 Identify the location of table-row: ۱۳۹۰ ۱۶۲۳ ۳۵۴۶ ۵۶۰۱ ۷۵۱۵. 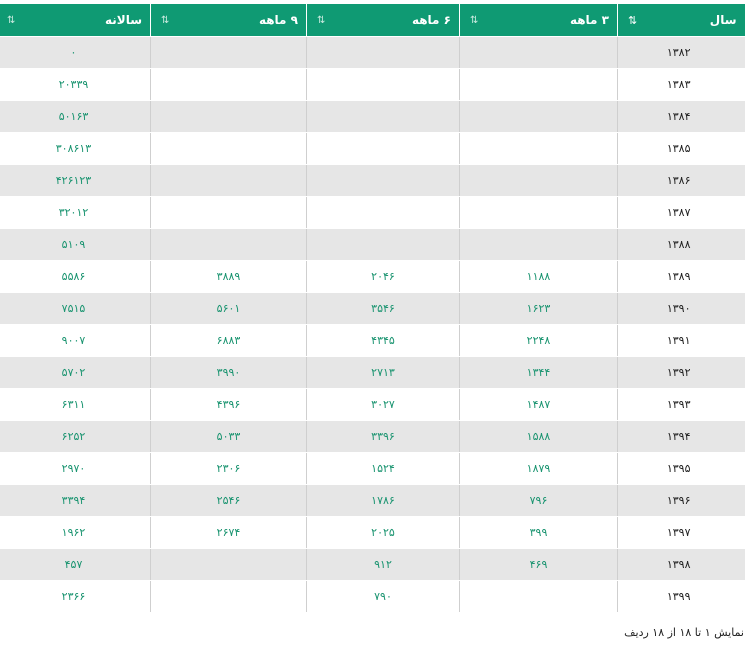
(372, 308).